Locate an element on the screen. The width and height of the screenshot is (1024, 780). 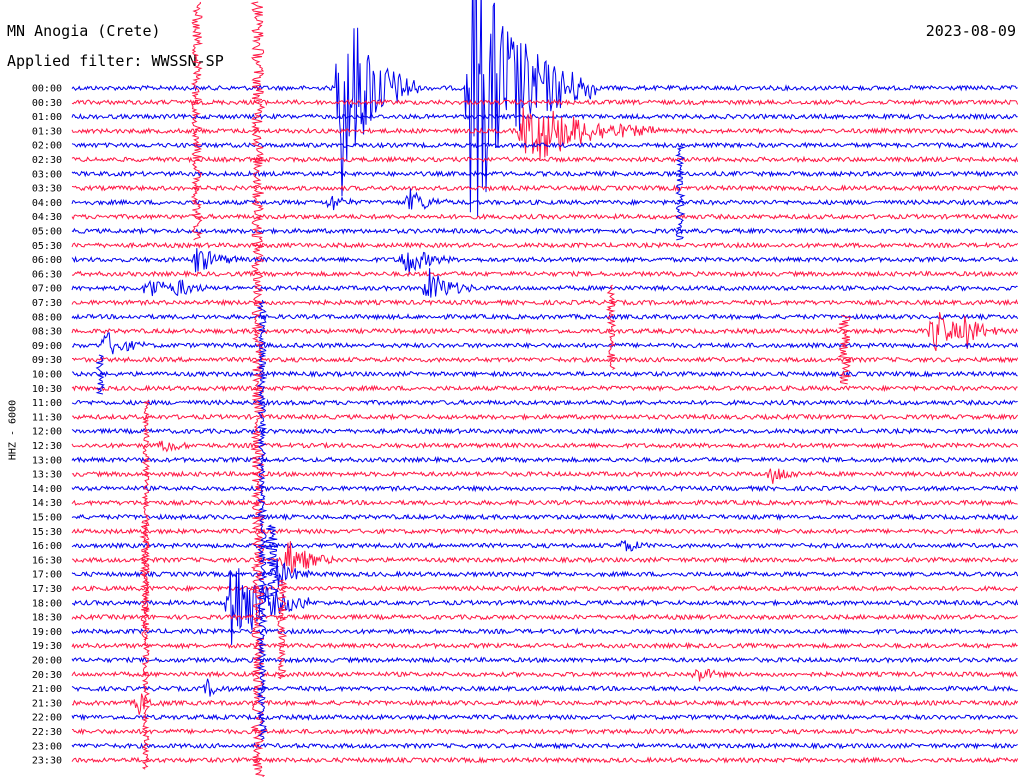
row-time-label: 11:30 is located at coordinates (47, 417).